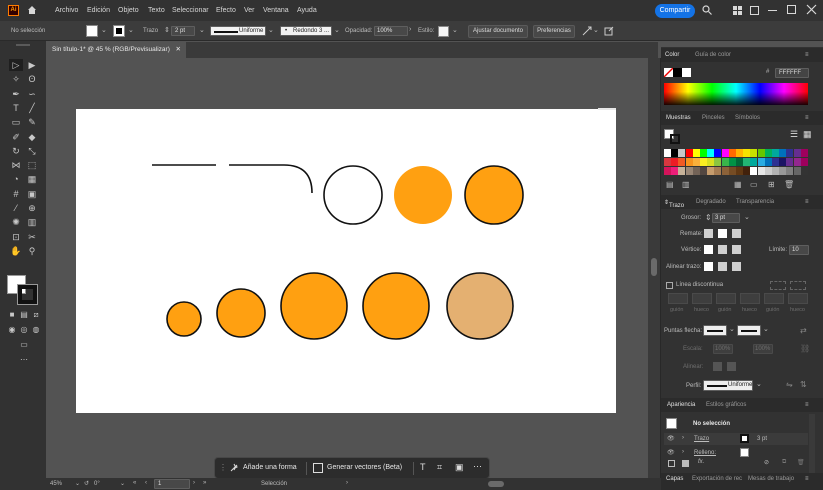 This screenshot has height=490, width=823. What do you see at coordinates (307, 10) in the screenshot?
I see `menu-ayuda: Ayuda` at bounding box center [307, 10].